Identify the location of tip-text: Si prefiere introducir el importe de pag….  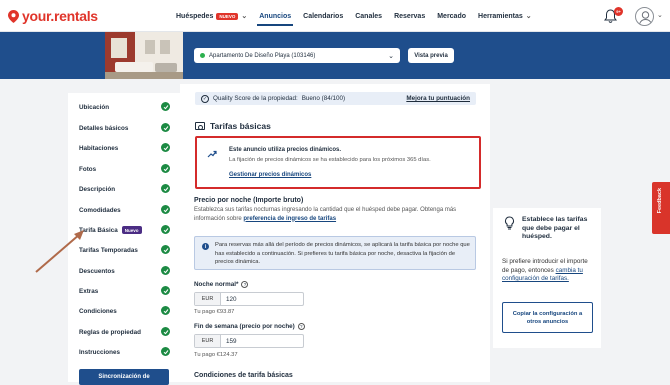
(548, 271).